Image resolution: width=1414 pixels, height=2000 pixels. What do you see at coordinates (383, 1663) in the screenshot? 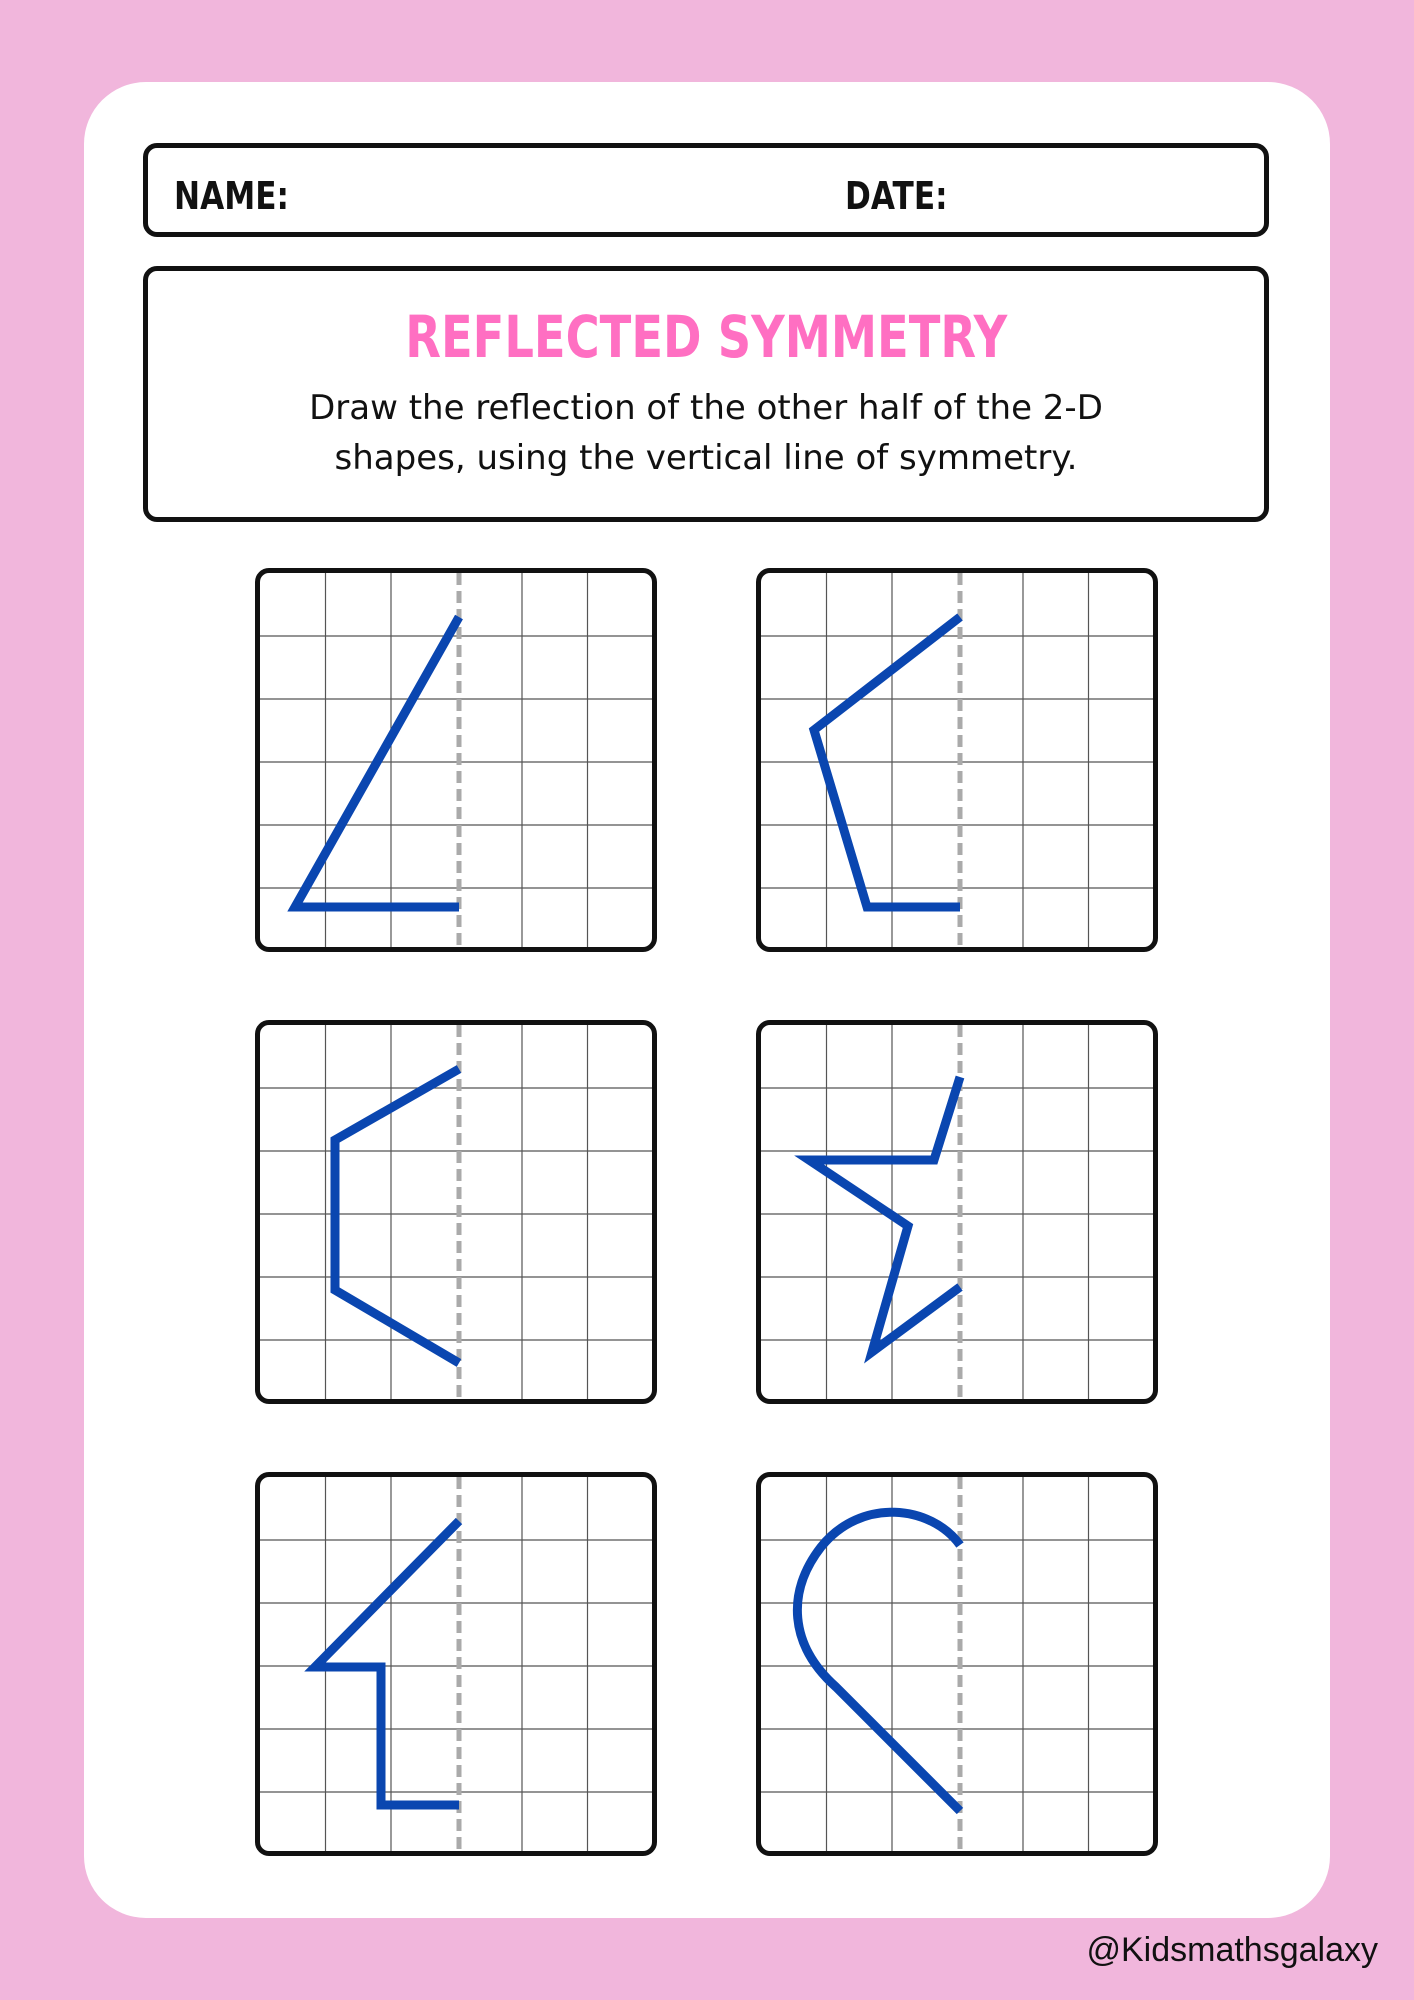
I see `half-shape-arrow-half` at bounding box center [383, 1663].